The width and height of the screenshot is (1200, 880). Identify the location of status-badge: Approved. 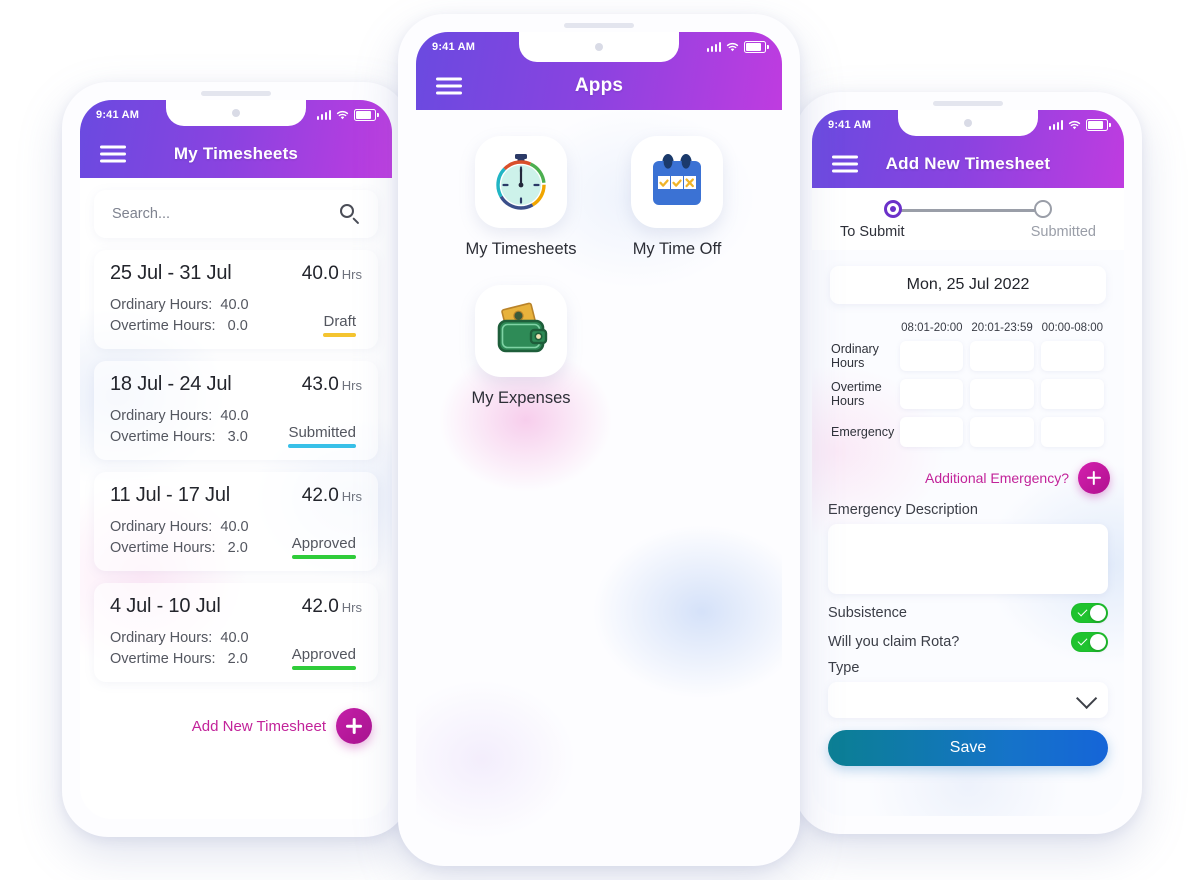
(323, 547).